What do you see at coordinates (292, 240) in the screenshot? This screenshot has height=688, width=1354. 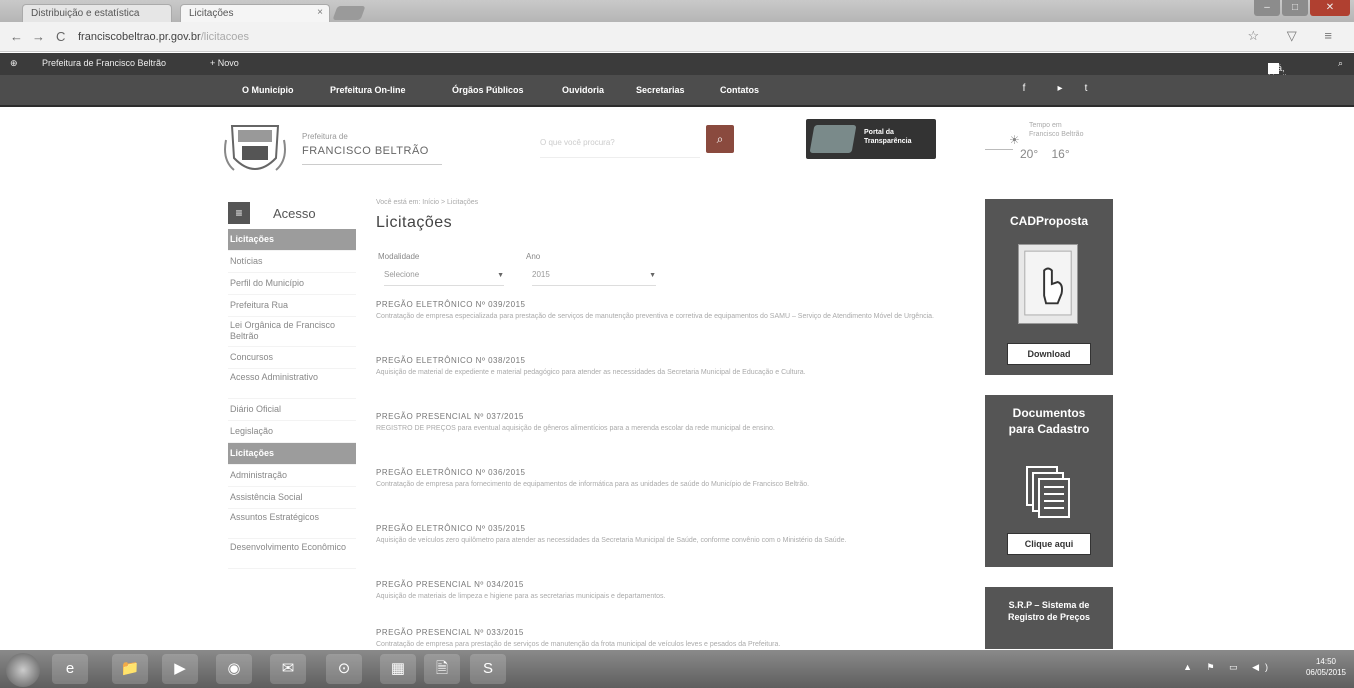 I see `sidebar-item-licitacoes-top: Licitações` at bounding box center [292, 240].